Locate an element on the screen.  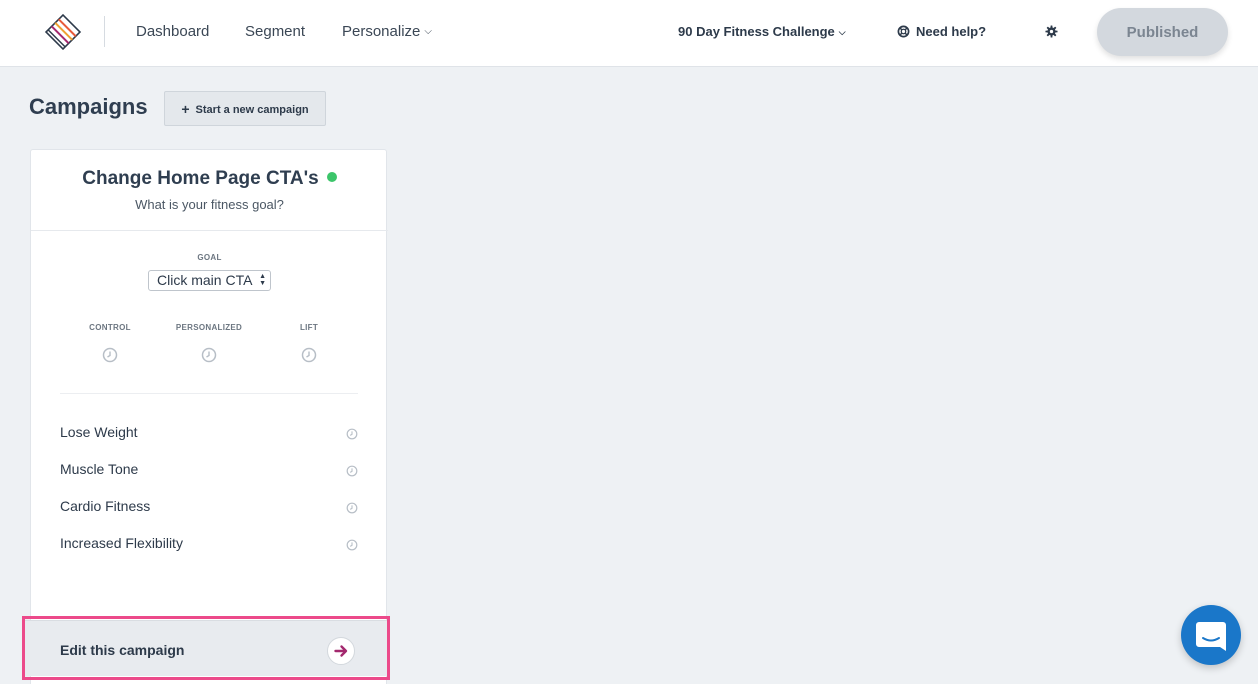
plus-icon: + is located at coordinates (185, 108).